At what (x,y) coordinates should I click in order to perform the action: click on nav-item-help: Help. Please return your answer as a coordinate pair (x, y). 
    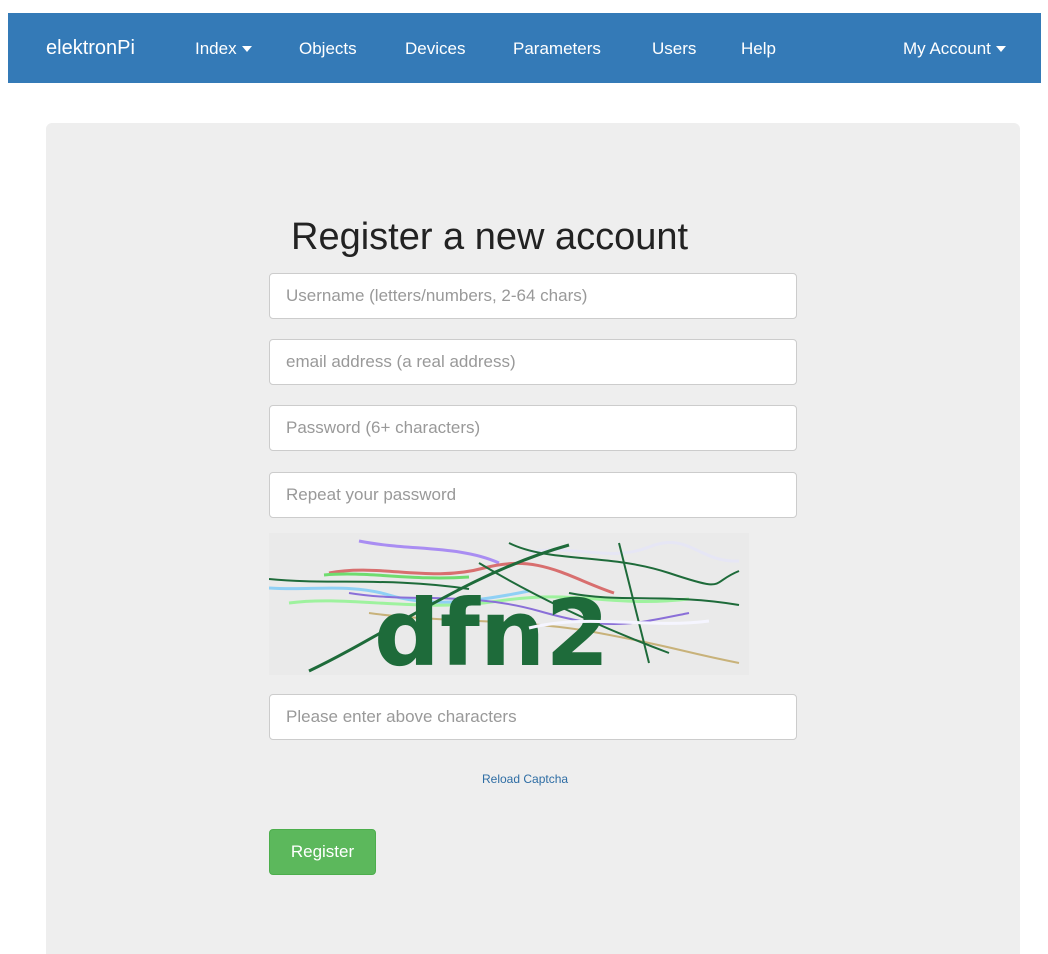
    Looking at the image, I should click on (758, 49).